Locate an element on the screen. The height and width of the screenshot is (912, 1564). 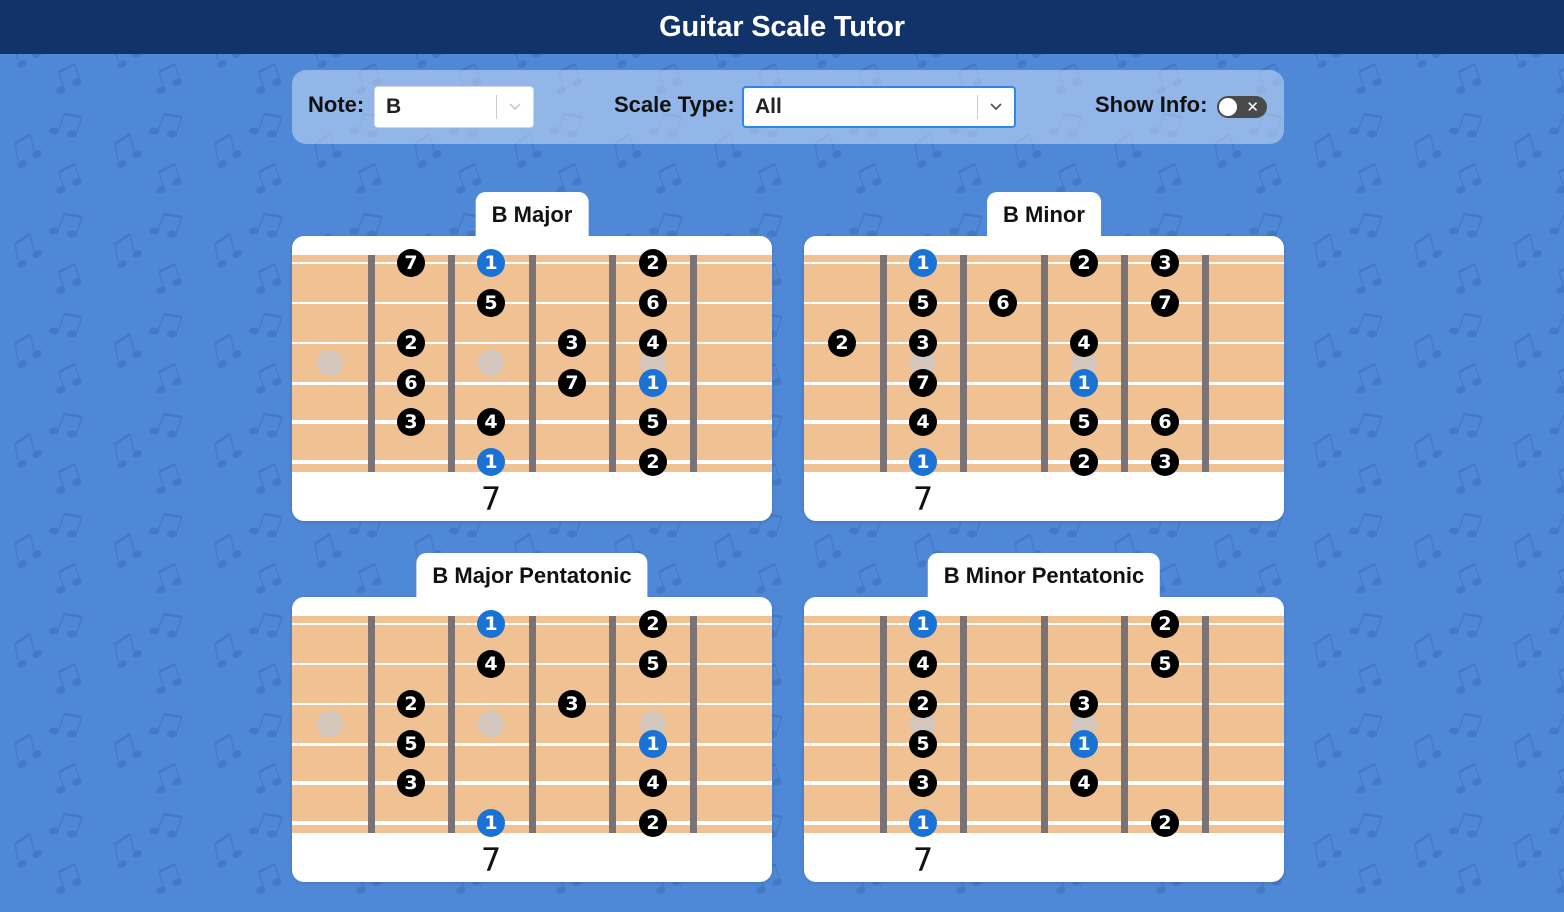
show-info-label: Show Info: is located at coordinates (1151, 104).